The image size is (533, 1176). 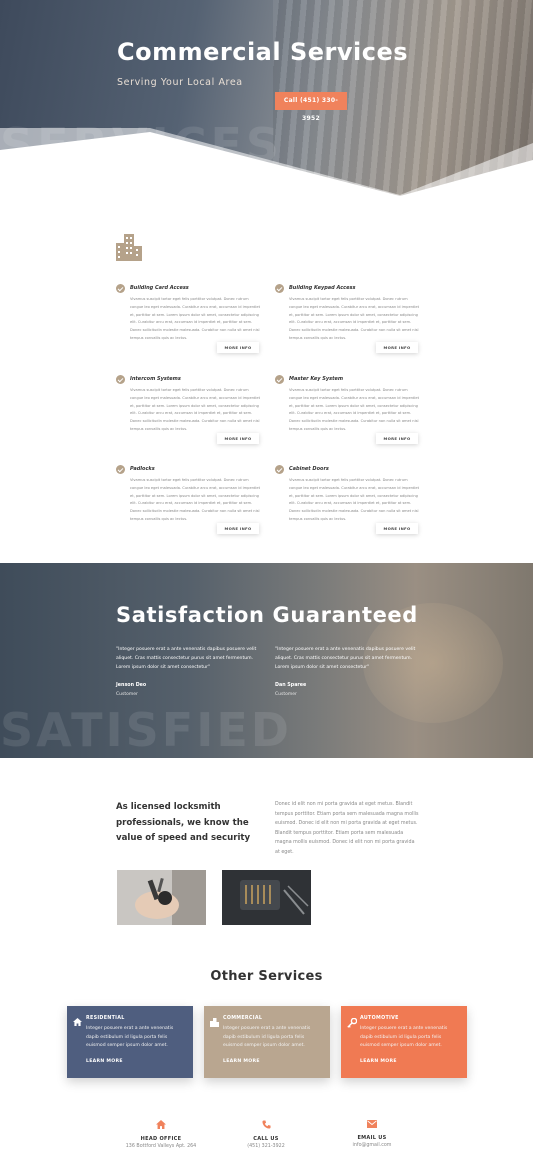 I want to click on card-title: RESIDENTIAL, so click(x=105, y=1018).